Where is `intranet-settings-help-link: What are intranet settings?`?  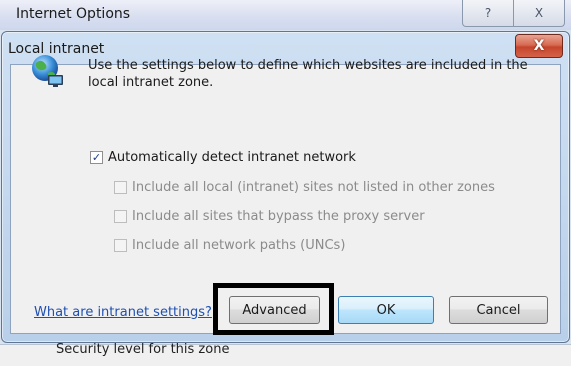
intranet-settings-help-link: What are intranet settings? is located at coordinates (123, 312).